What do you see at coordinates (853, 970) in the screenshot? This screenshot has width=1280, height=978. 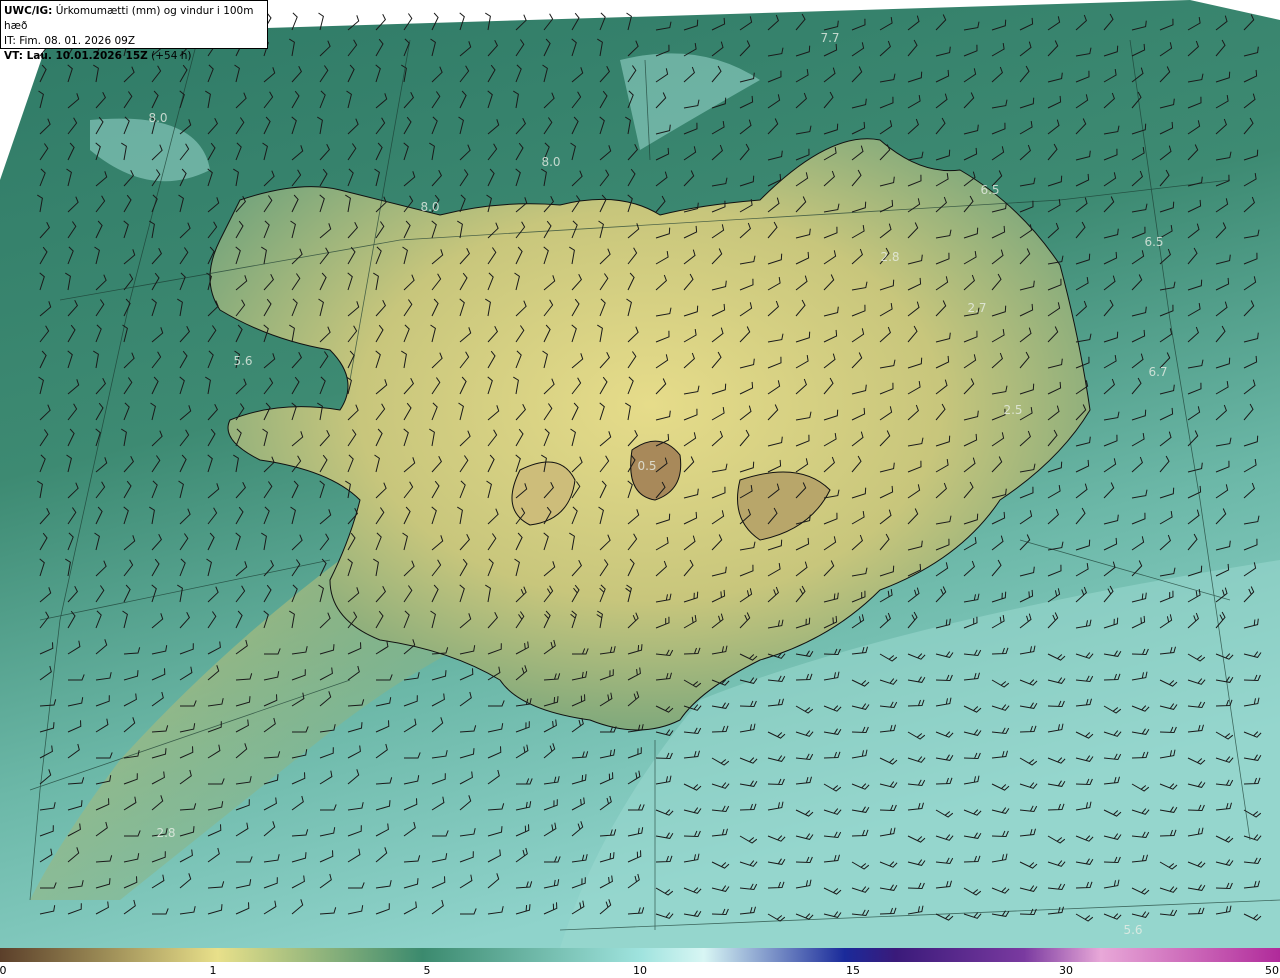 I see `colorbar-tick-label: 15` at bounding box center [853, 970].